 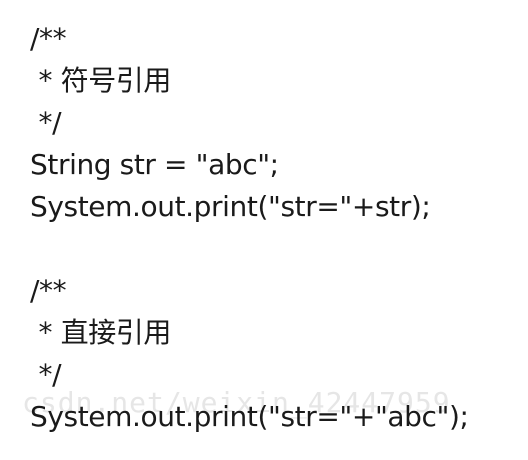 What do you see at coordinates (46, 374) in the screenshot?
I see `comment-close-2: */` at bounding box center [46, 374].